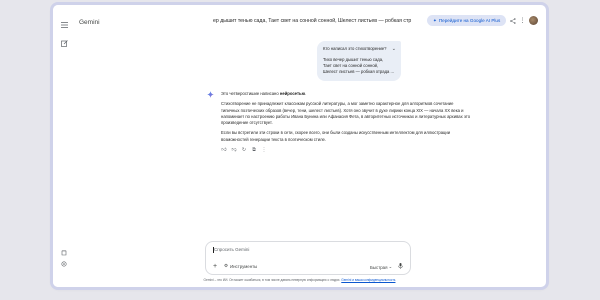  I want to click on mode-label: Быстрая, so click(379, 267).